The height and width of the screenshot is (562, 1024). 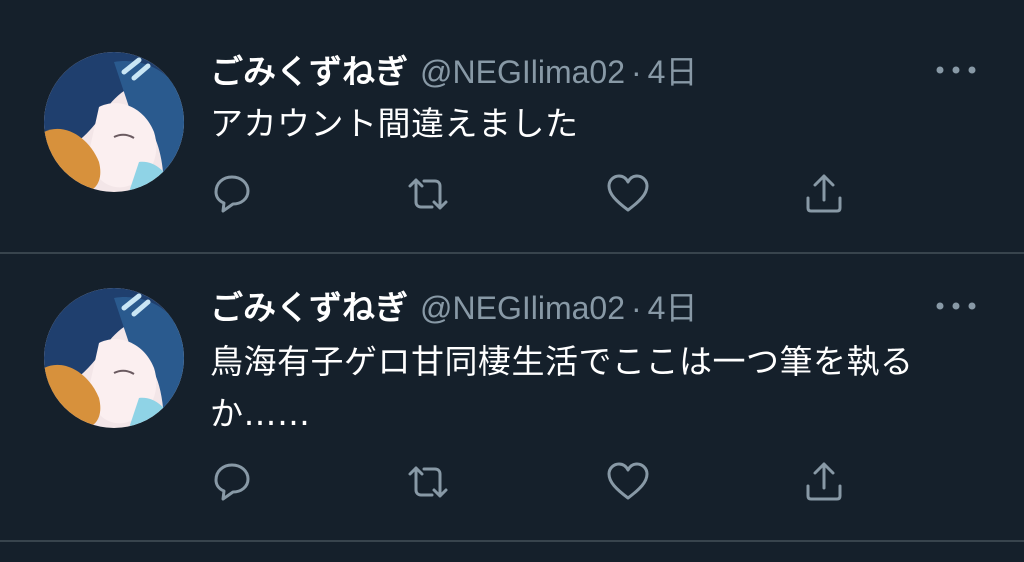 What do you see at coordinates (394, 123) in the screenshot?
I see `tweet-text: アカウント間違えました` at bounding box center [394, 123].